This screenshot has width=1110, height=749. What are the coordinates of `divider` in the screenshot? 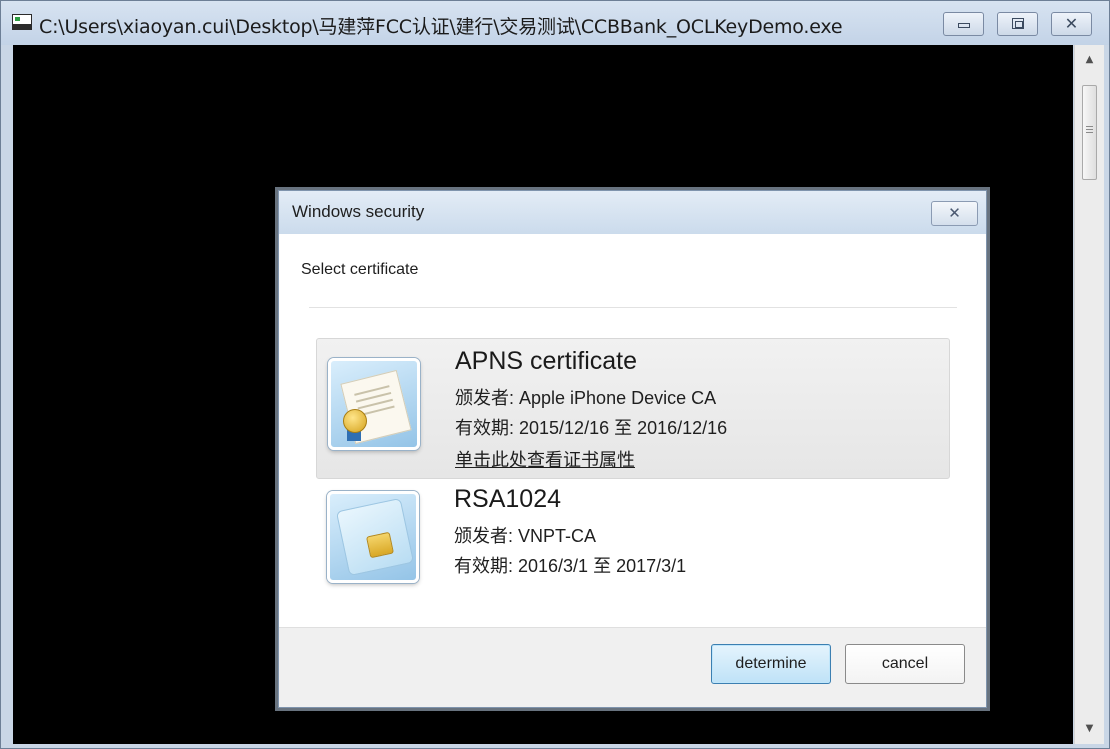 It's located at (633, 307).